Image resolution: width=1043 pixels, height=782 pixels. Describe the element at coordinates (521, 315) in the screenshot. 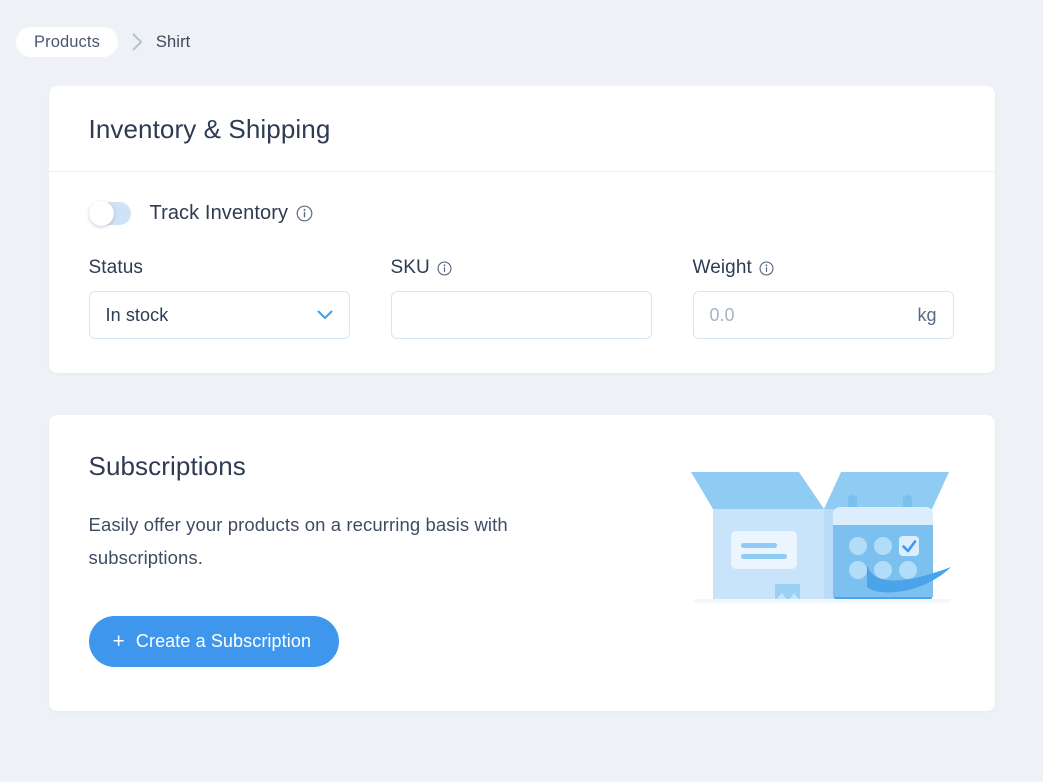

I see `sku-input` at that location.